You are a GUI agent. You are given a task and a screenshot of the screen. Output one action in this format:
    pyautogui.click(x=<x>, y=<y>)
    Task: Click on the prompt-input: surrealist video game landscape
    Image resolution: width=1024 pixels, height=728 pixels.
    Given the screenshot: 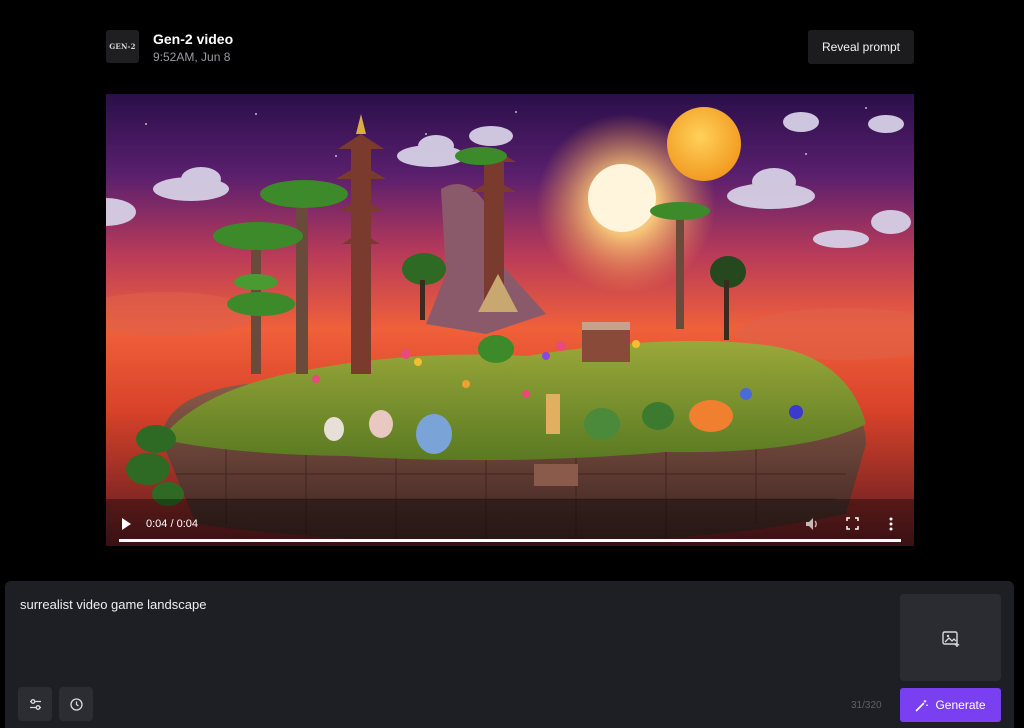 What is the action you would take?
    pyautogui.click(x=450, y=604)
    